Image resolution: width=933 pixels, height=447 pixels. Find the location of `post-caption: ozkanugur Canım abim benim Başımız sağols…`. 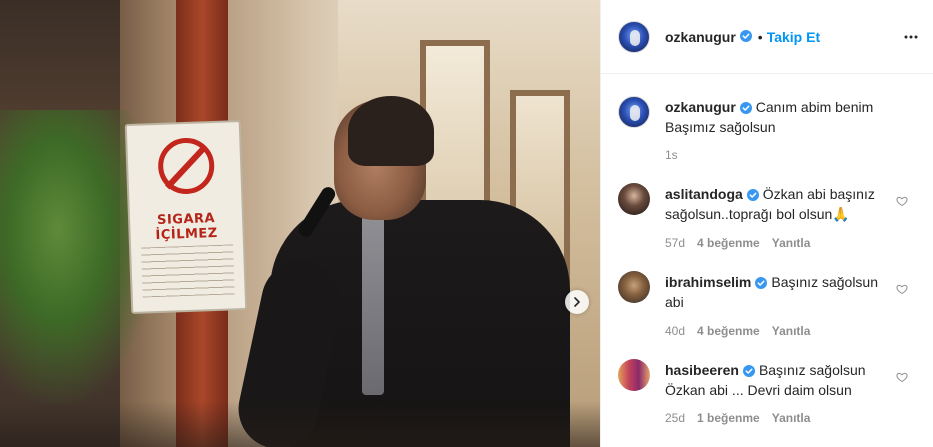

post-caption: ozkanugur Canım abim benim Başımız sağols… is located at coordinates (767, 131).